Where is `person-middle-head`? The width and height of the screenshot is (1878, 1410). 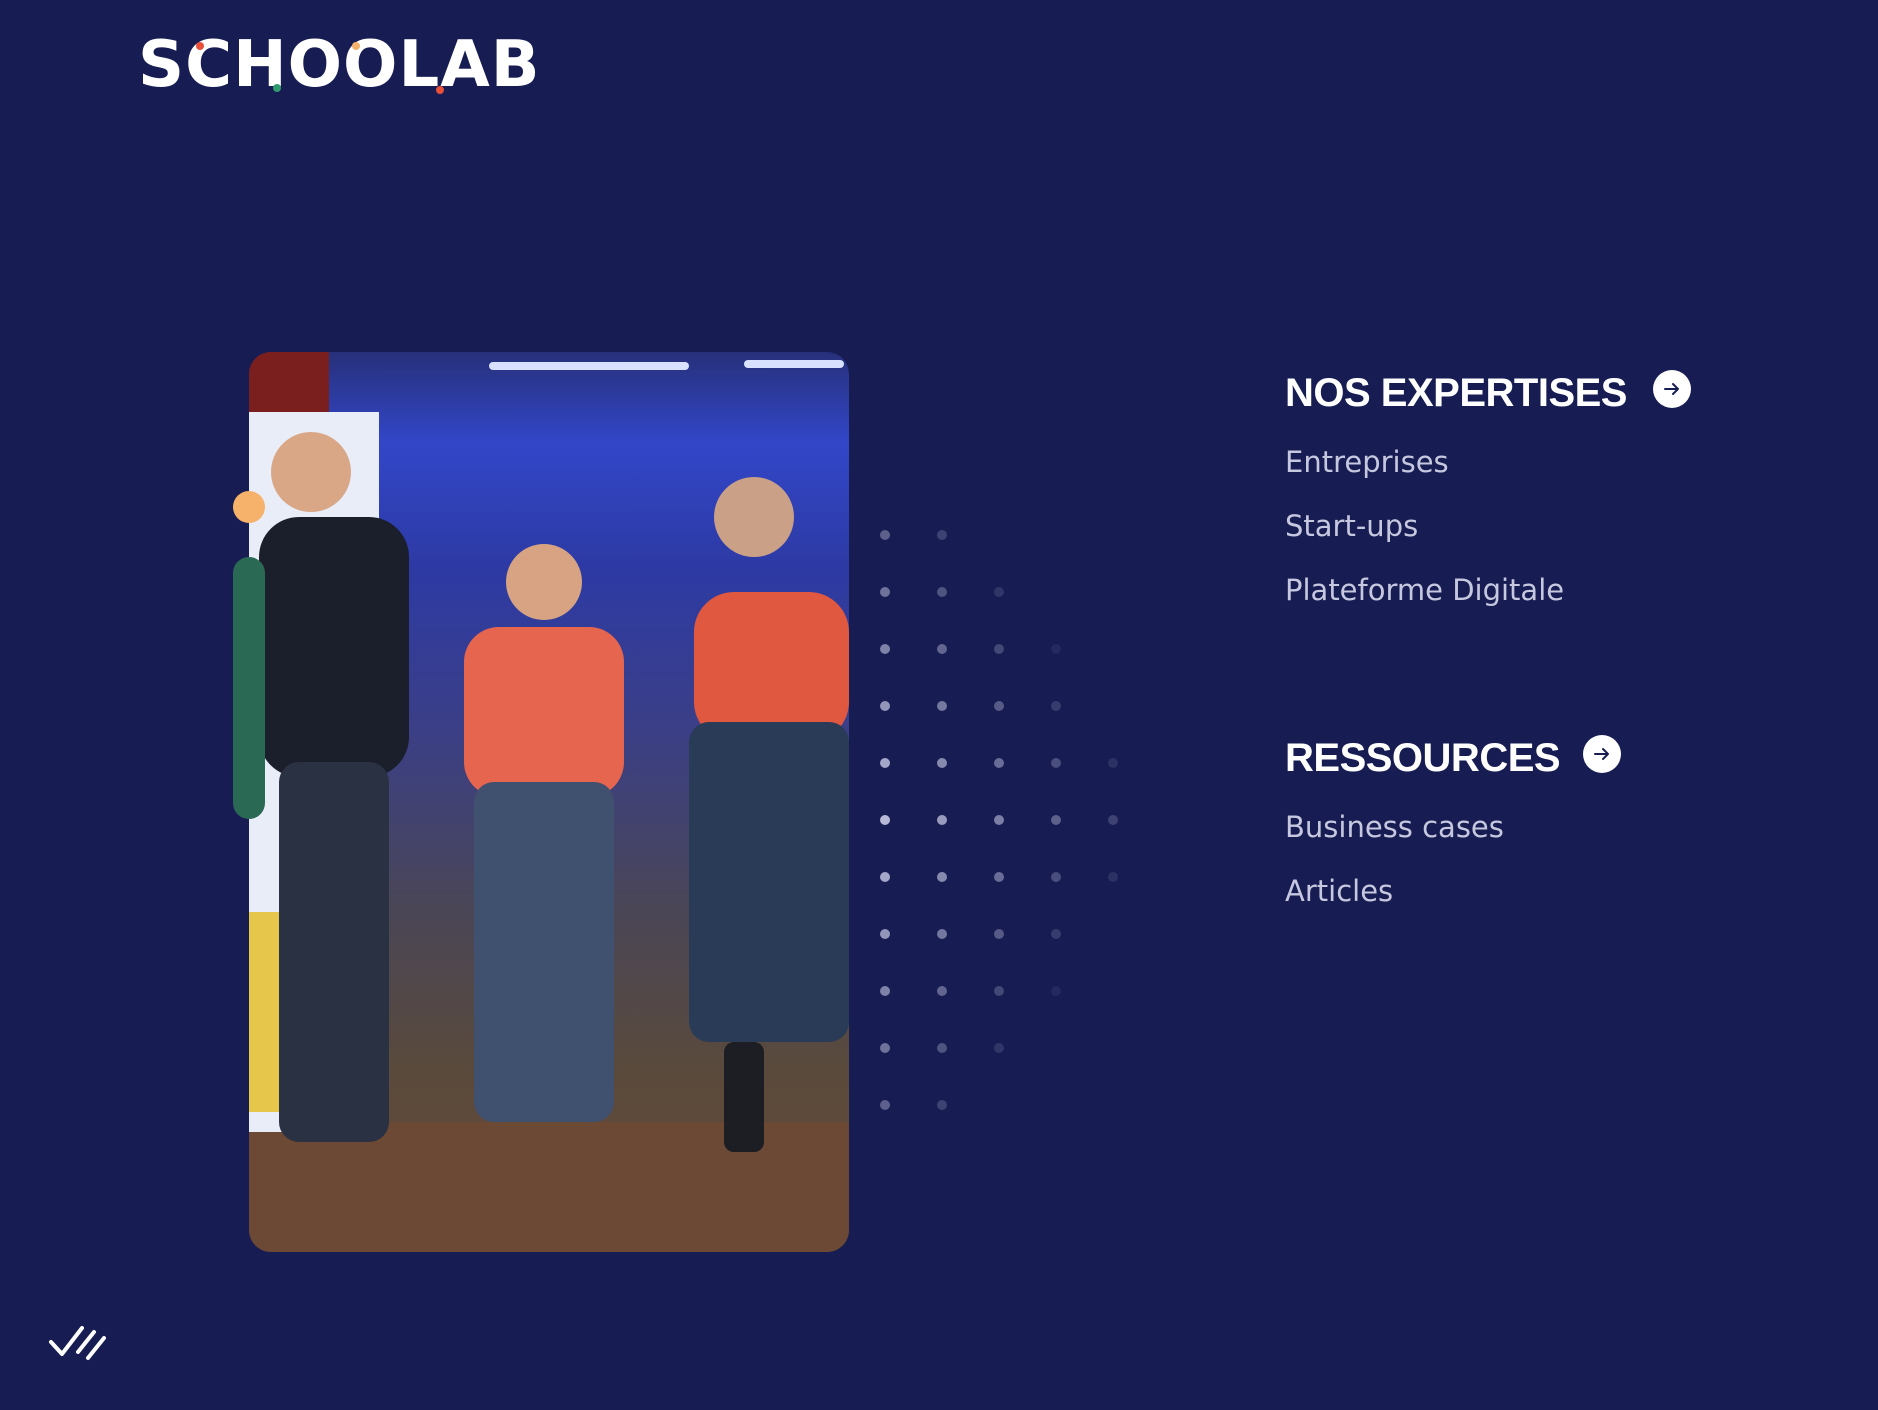
person-middle-head is located at coordinates (544, 582).